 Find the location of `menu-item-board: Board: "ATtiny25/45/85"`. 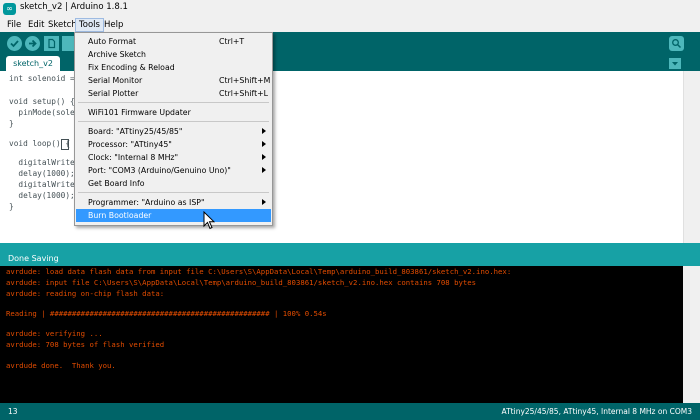

menu-item-board: Board: "ATtiny25/45/85" is located at coordinates (173, 131).